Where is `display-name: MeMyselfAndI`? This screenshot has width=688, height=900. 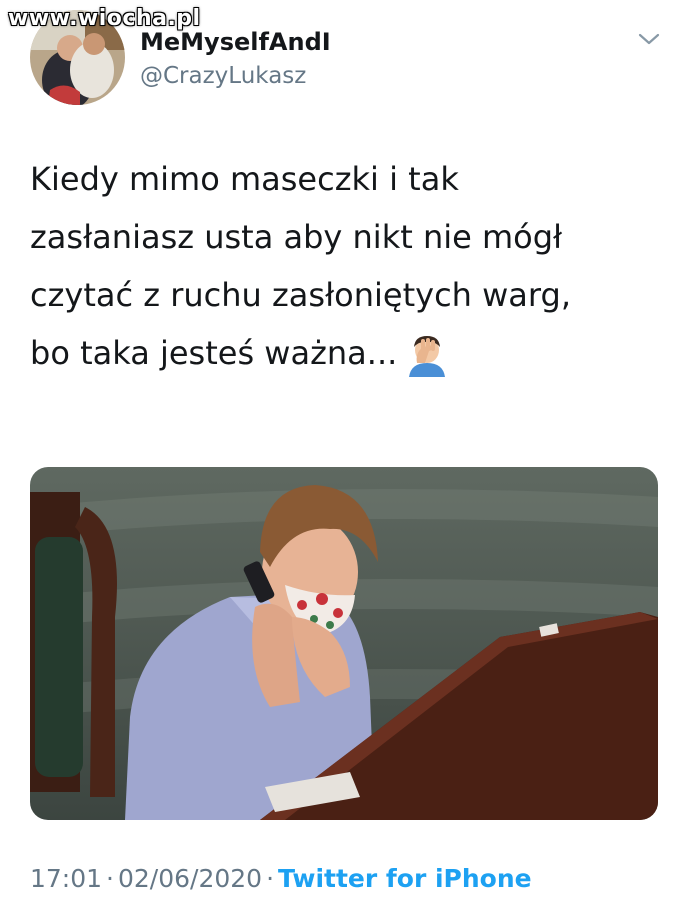
display-name: MeMyselfAndI is located at coordinates (235, 42).